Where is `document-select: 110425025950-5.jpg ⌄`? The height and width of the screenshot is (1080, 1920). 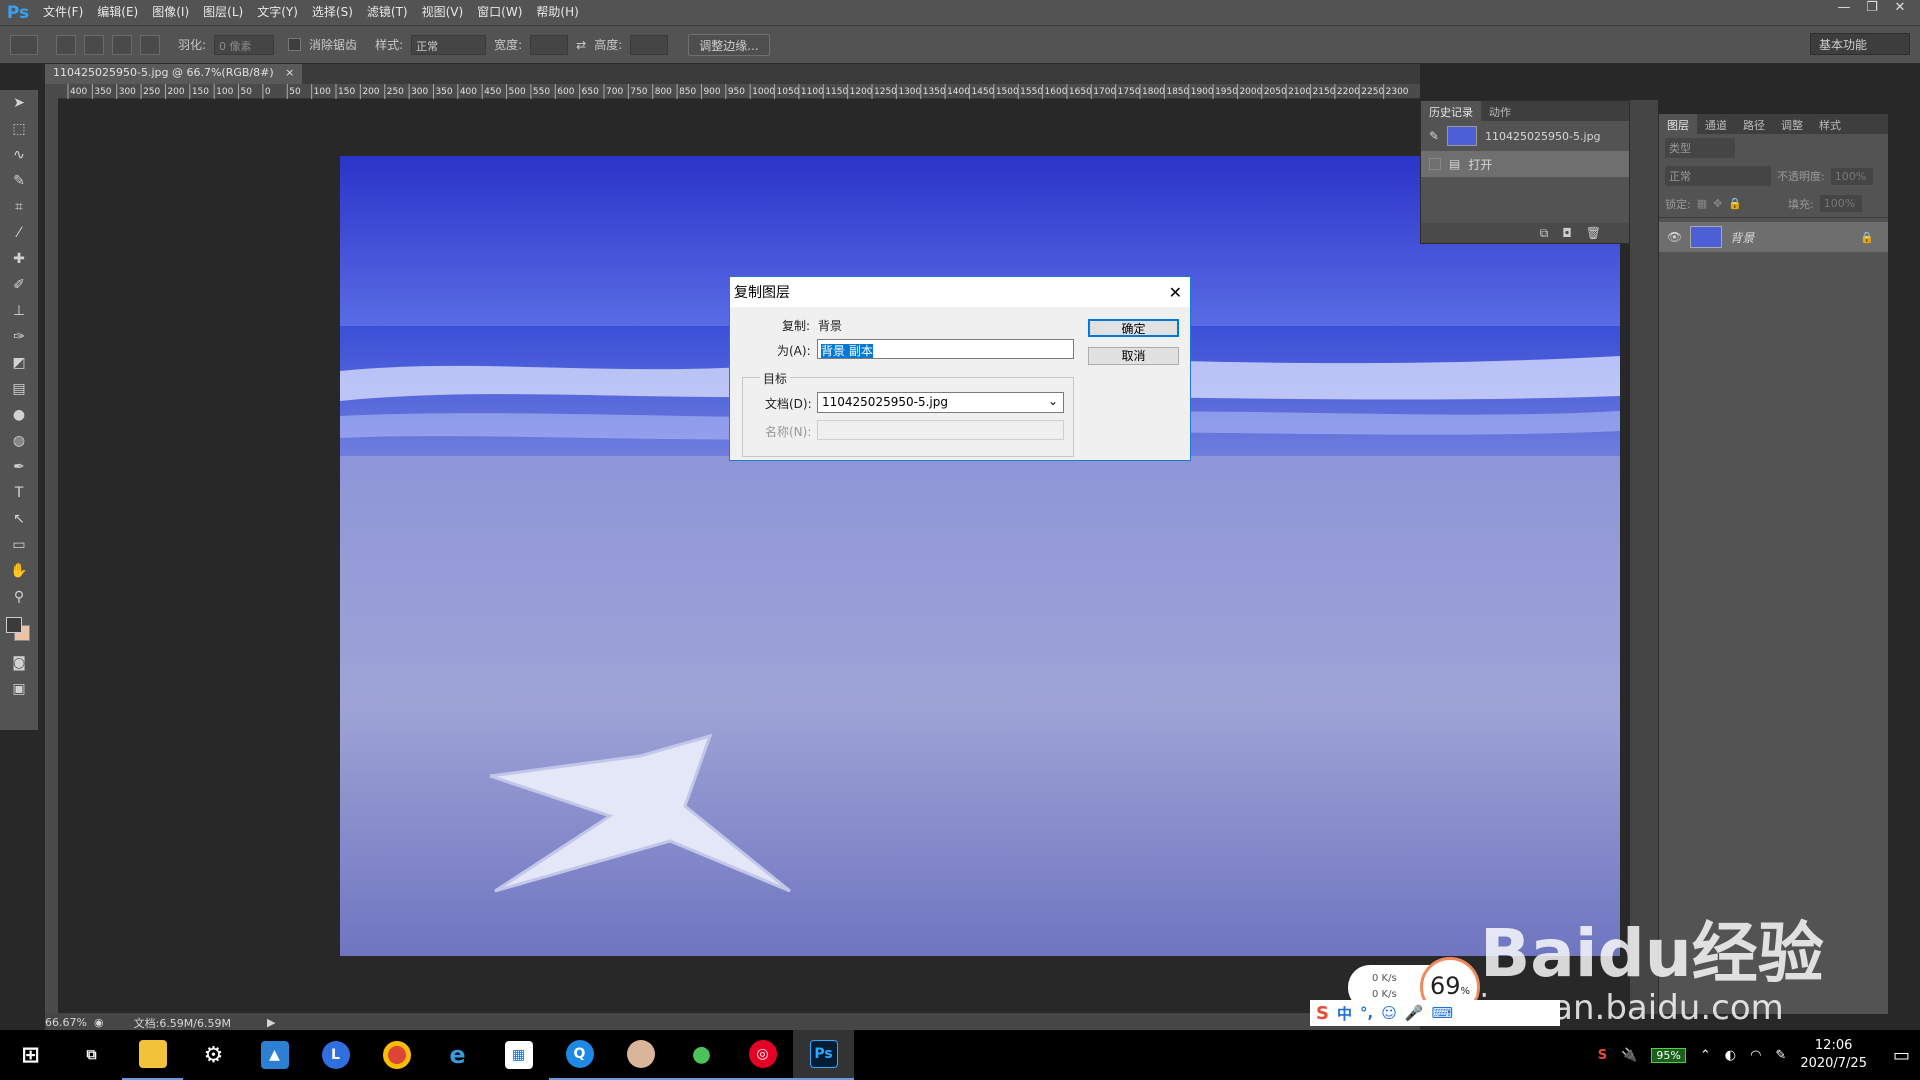 document-select: 110425025950-5.jpg ⌄ is located at coordinates (940, 402).